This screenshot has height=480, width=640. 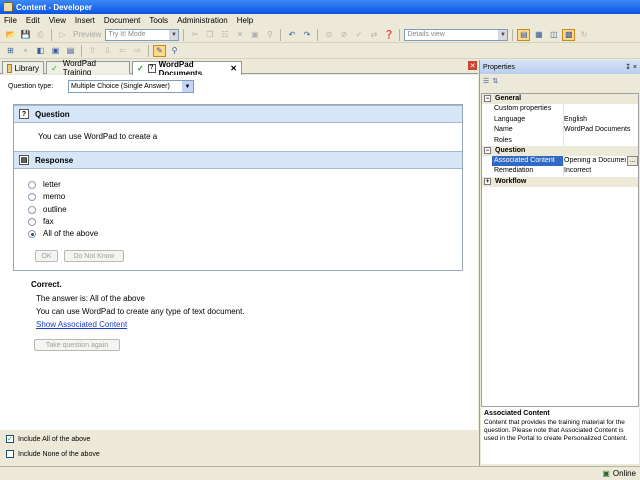 I want to click on save-icon: 💾, so click(x=25, y=35).